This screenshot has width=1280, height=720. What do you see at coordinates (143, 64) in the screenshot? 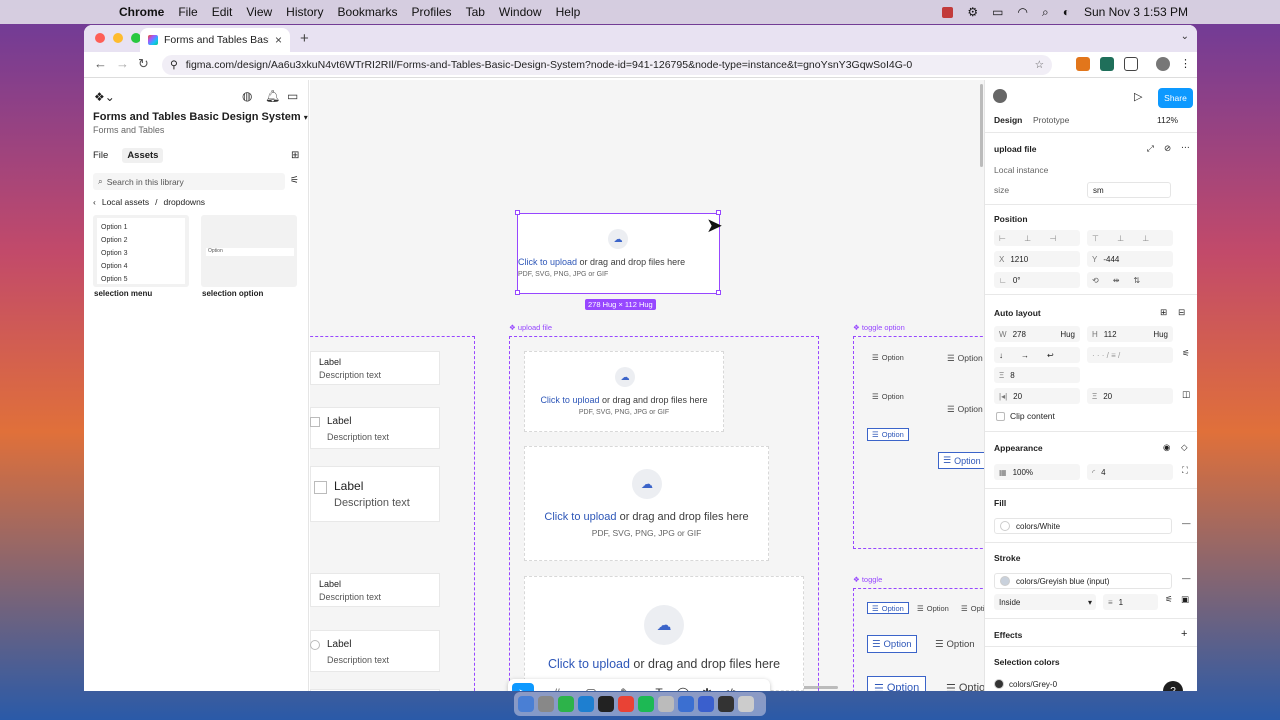
I see `reload-icon: ↻` at bounding box center [143, 64].